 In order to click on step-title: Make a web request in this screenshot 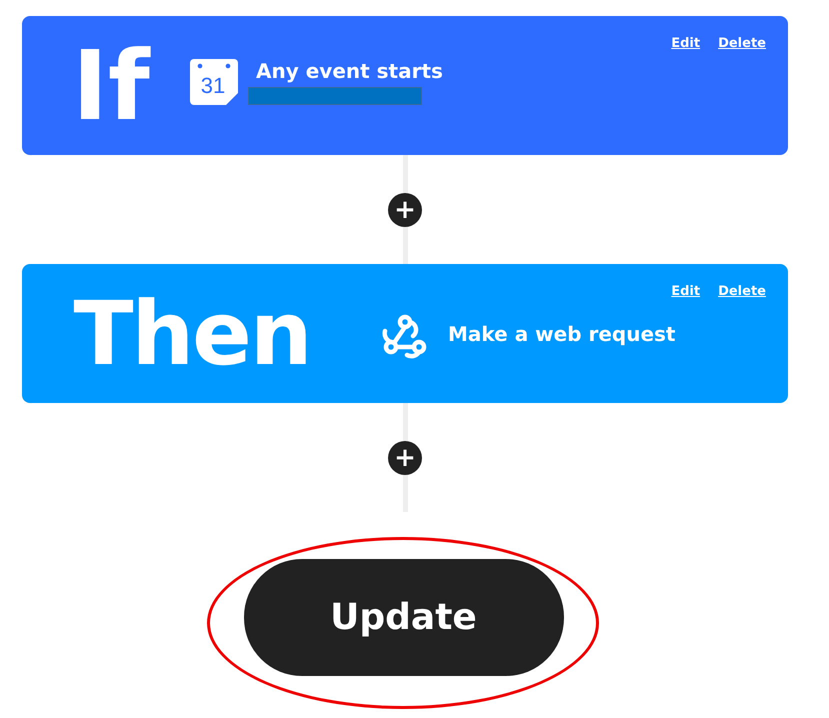, I will do `click(562, 334)`.